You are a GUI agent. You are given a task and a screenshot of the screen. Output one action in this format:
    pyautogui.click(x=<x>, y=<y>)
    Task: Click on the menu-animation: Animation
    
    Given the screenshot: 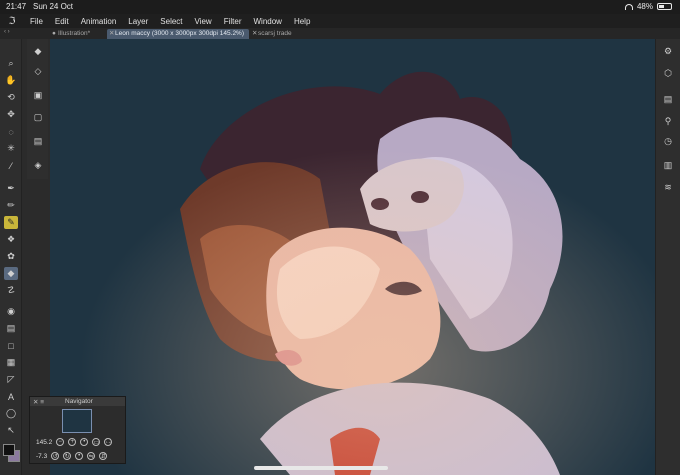 What is the action you would take?
    pyautogui.click(x=99, y=21)
    